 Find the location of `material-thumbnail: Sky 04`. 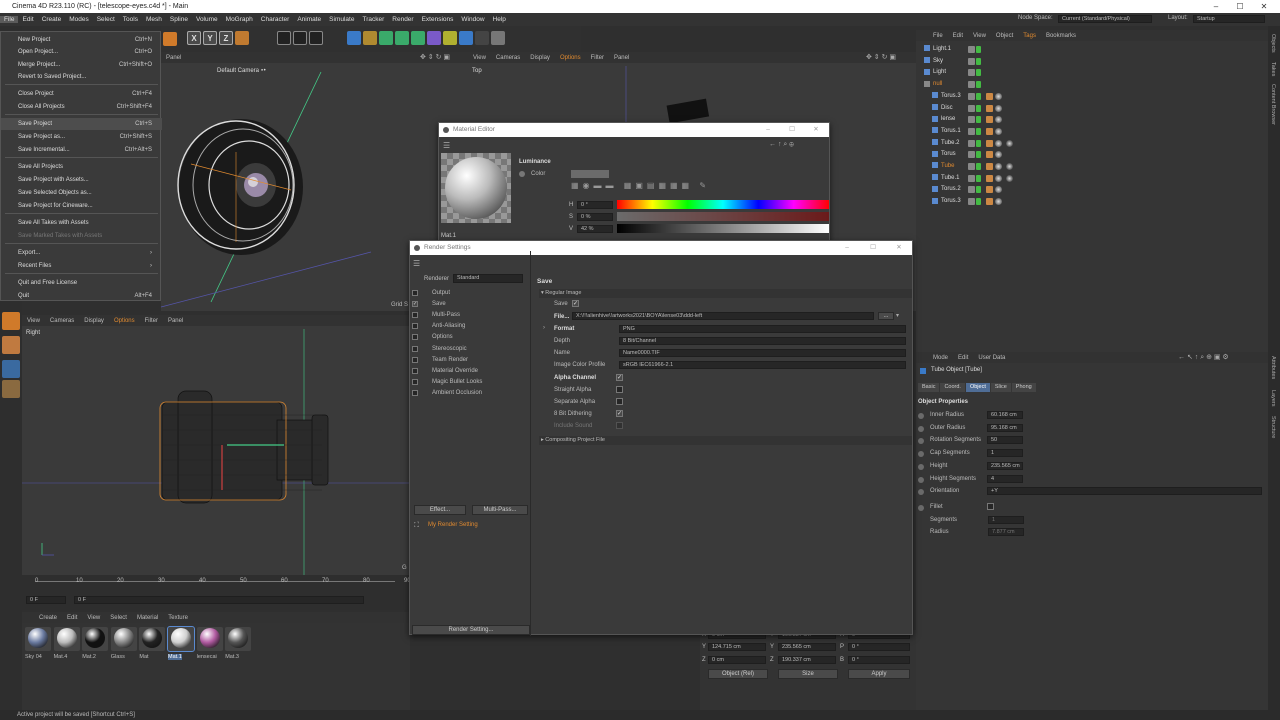

material-thumbnail: Sky 04 is located at coordinates (38, 643).